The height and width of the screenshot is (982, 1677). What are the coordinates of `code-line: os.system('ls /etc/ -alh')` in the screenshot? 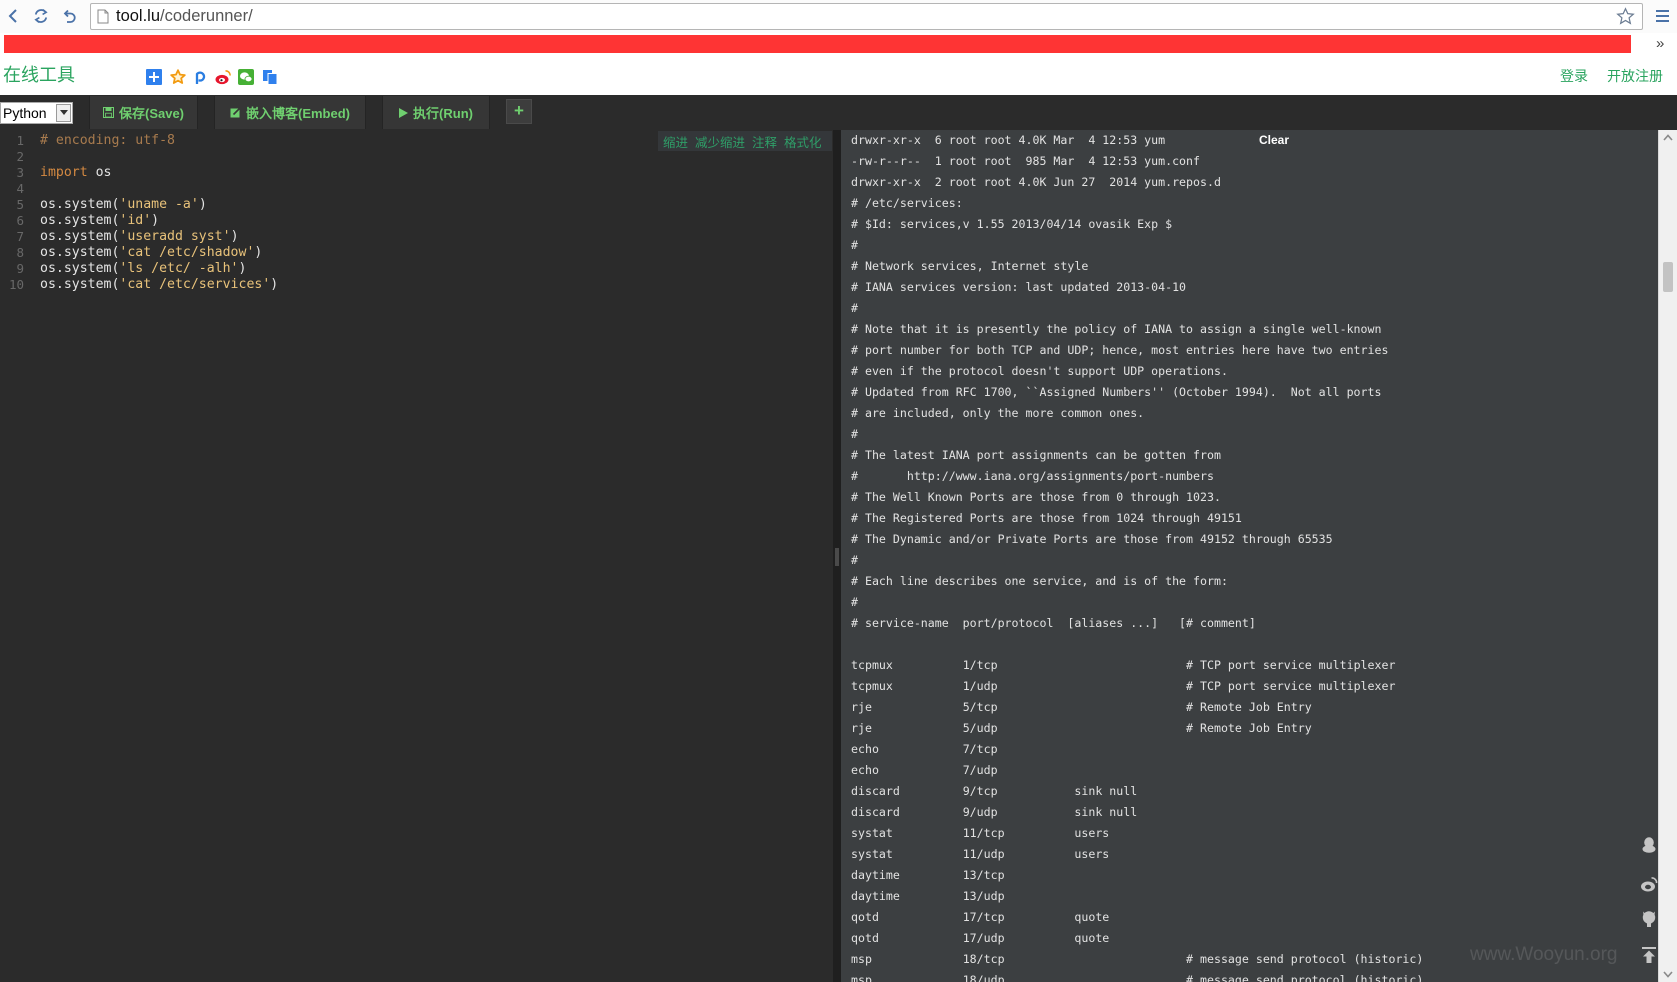 It's located at (159, 269).